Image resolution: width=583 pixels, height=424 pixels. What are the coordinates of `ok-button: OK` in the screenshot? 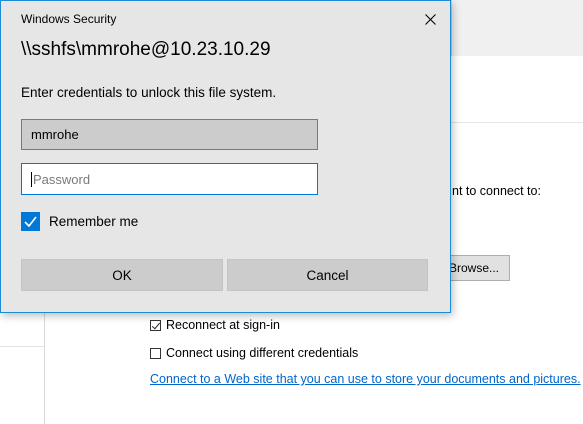 It's located at (122, 275).